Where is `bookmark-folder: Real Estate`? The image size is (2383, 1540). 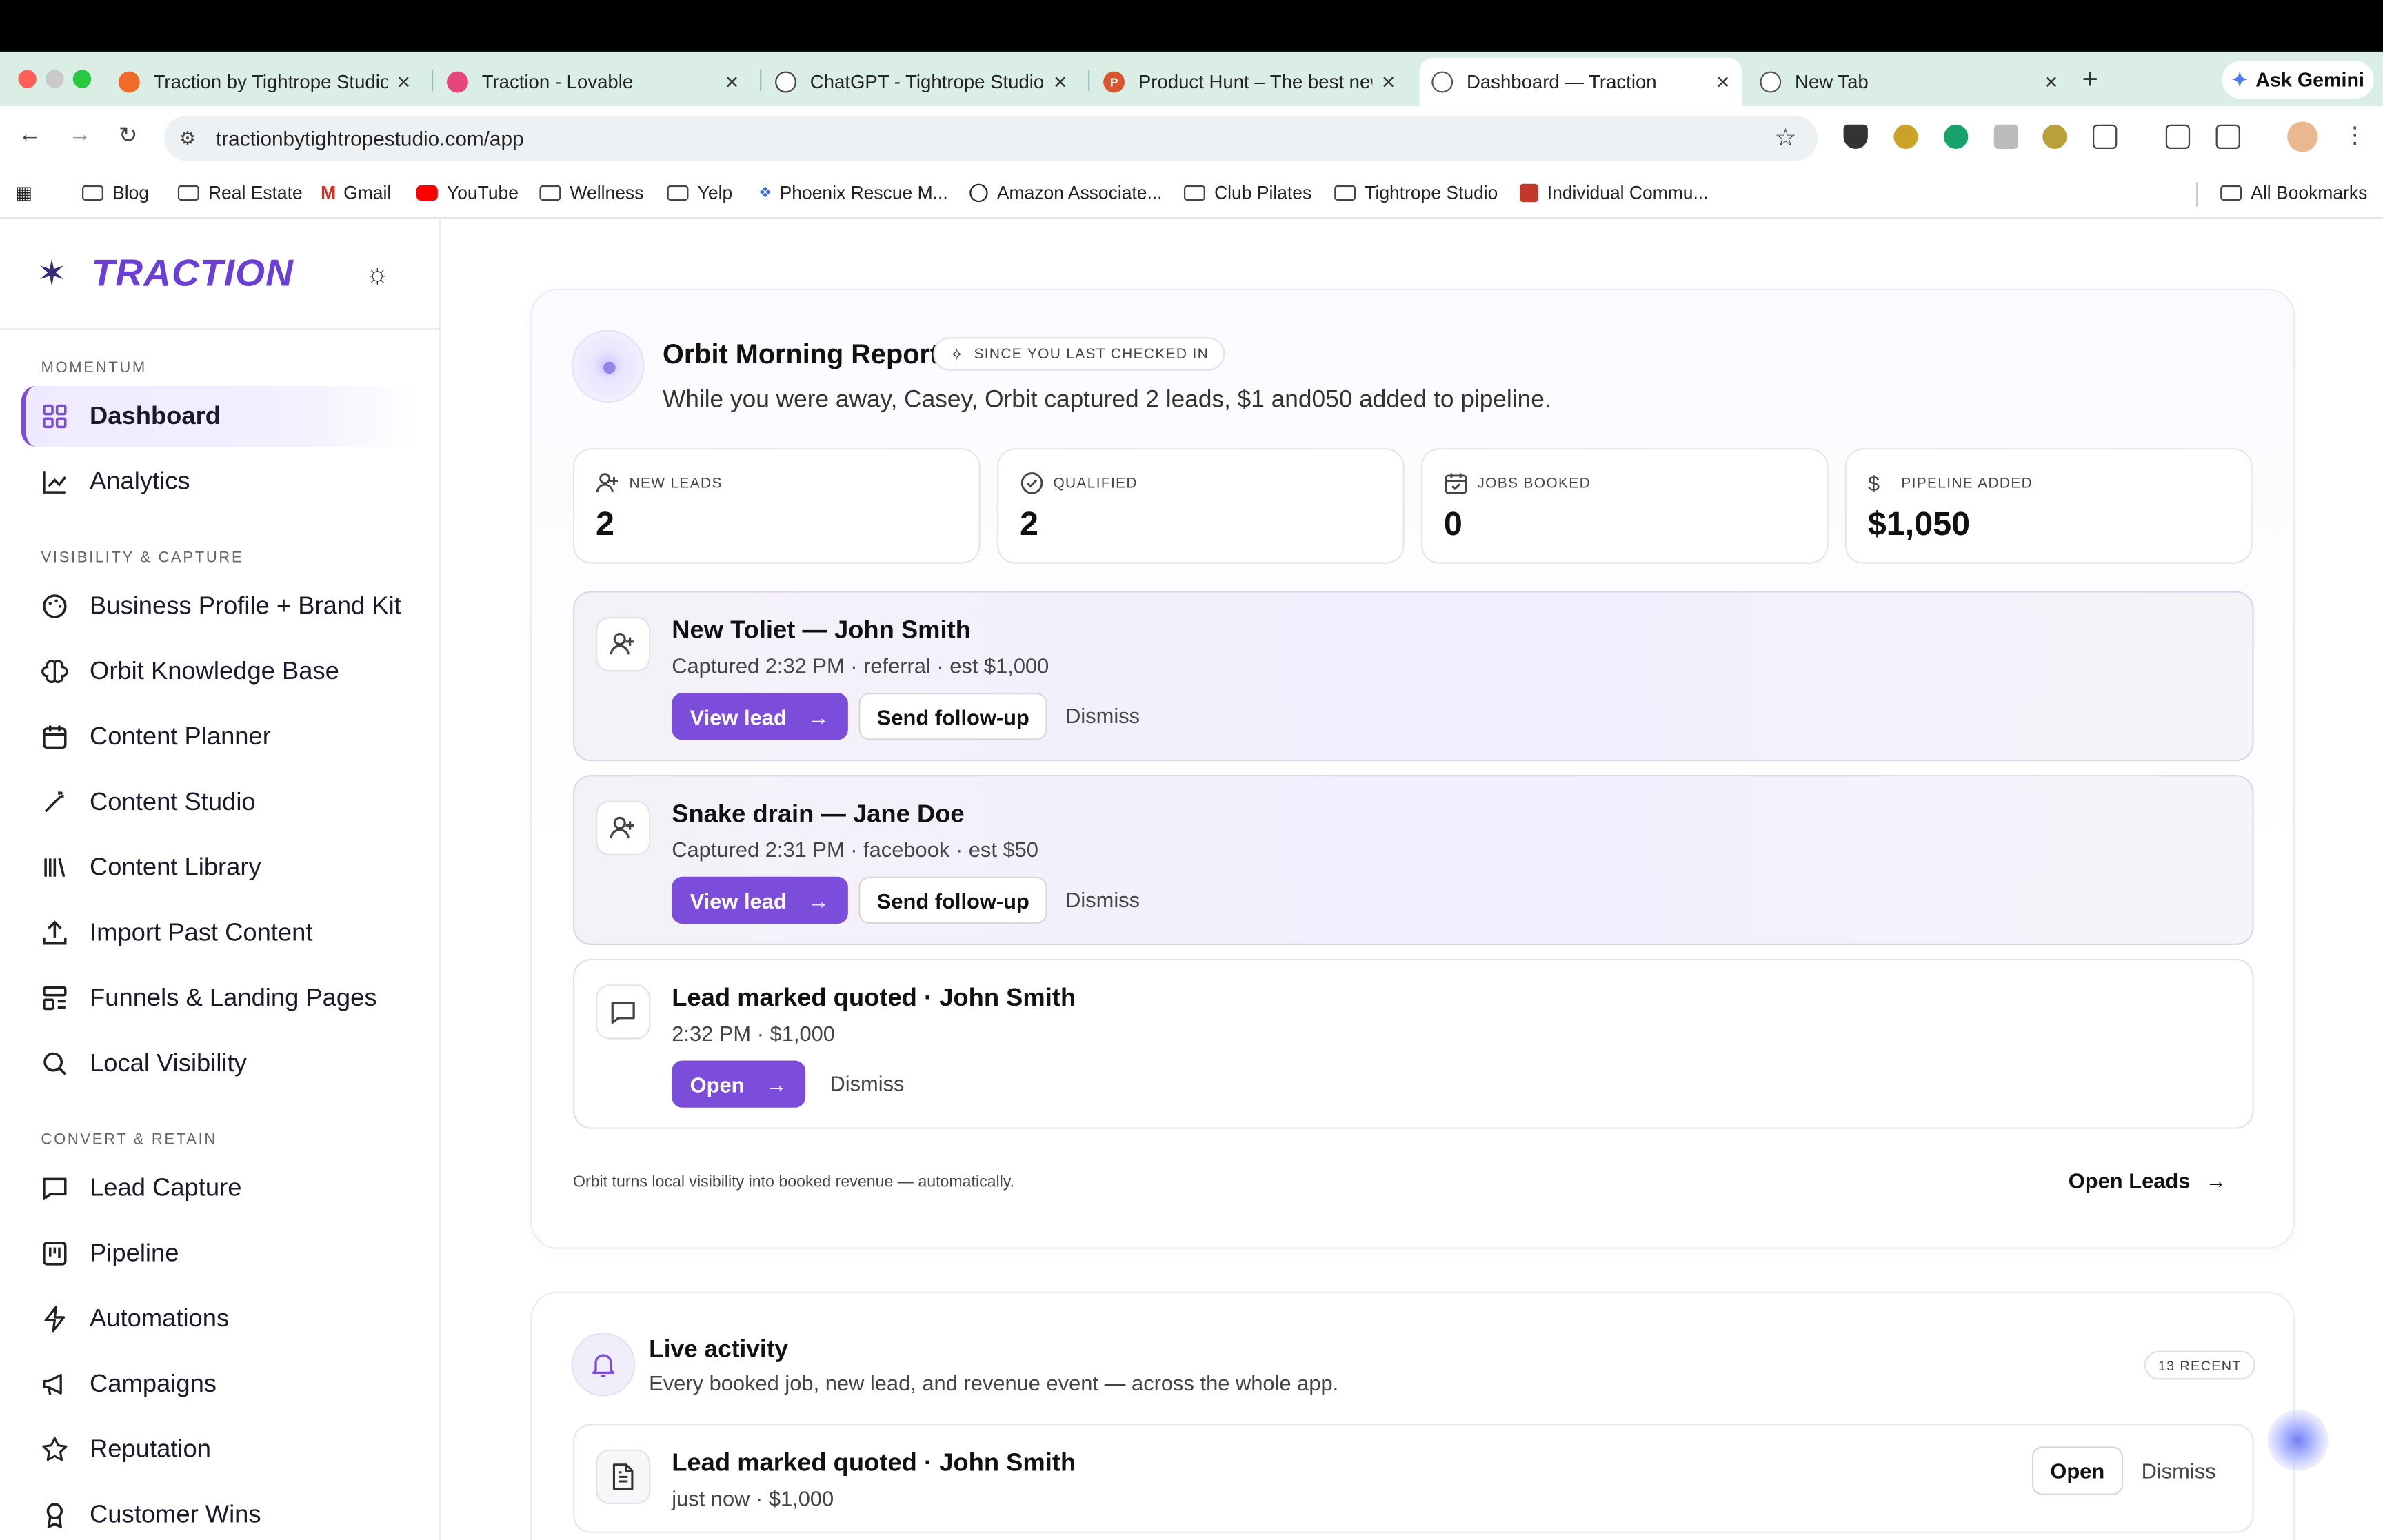 bookmark-folder: Real Estate is located at coordinates (240, 193).